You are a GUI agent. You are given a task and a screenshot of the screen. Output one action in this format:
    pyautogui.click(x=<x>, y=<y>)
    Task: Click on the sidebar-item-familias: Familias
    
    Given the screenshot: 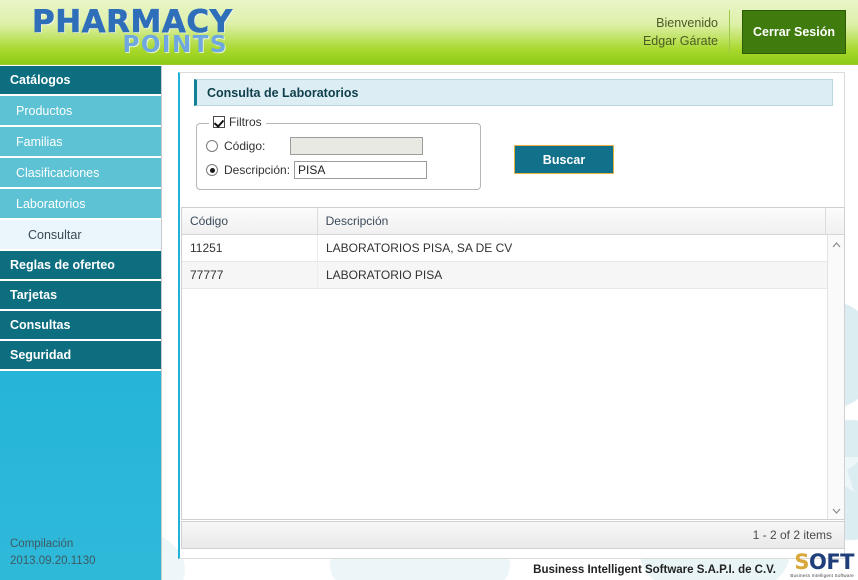 What is the action you would take?
    pyautogui.click(x=80, y=142)
    